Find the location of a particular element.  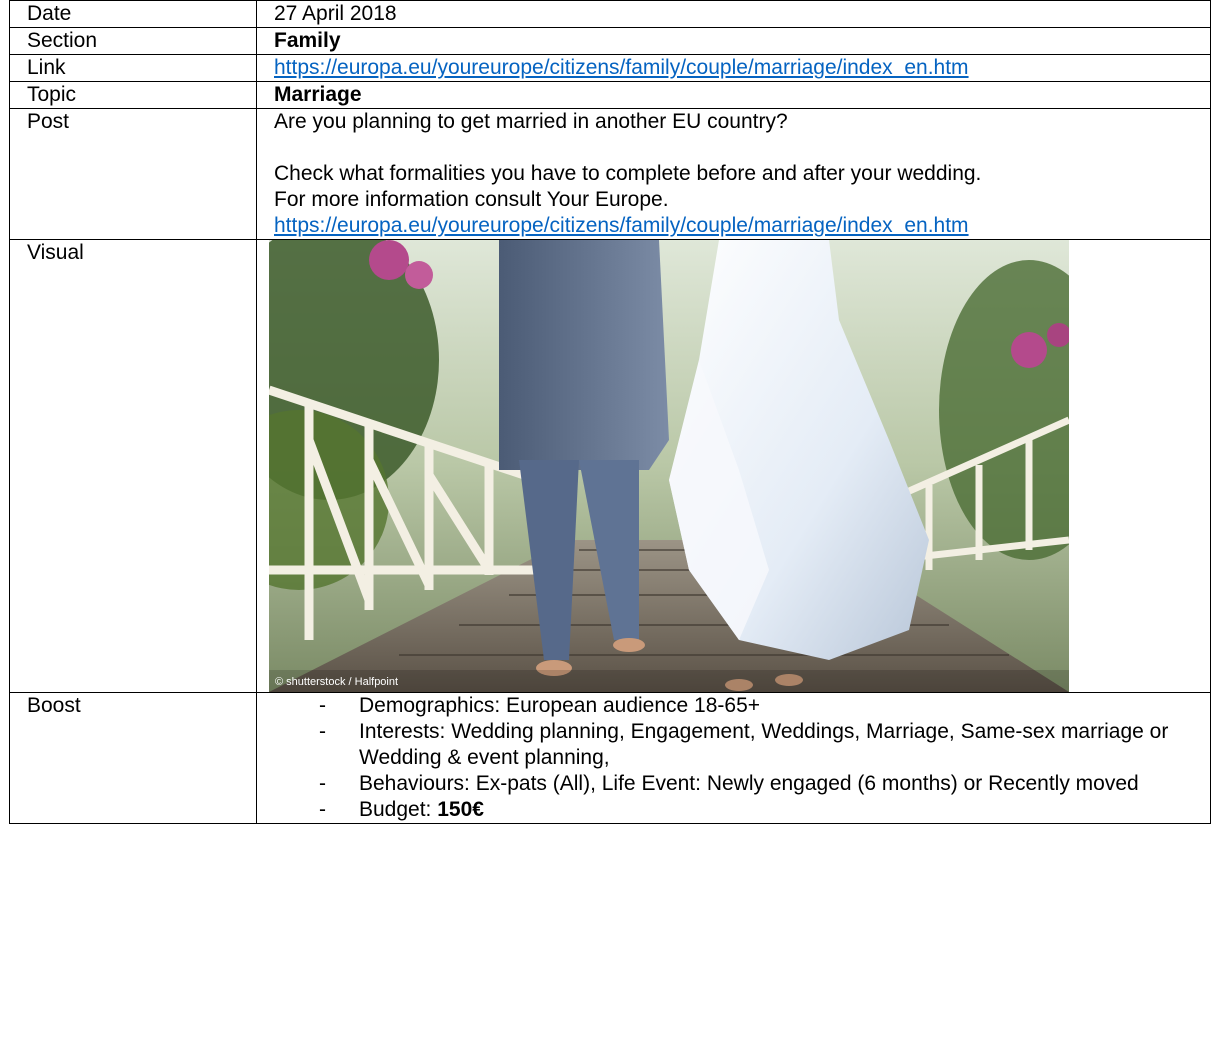

row-label: Date is located at coordinates (133, 14).